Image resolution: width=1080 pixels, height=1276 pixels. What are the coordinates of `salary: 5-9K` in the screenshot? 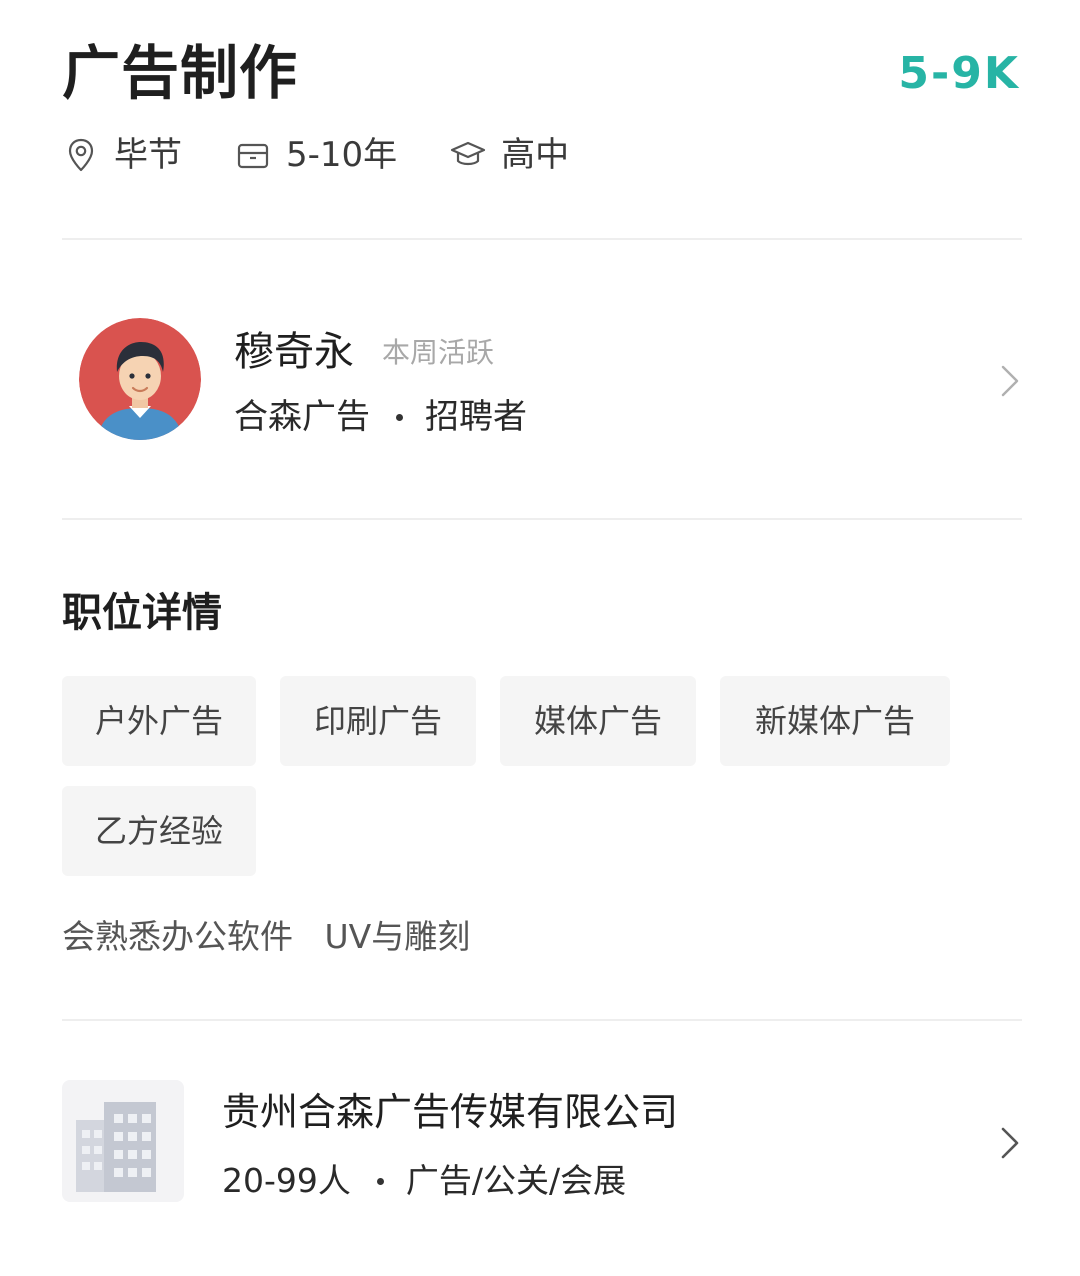 It's located at (959, 73).